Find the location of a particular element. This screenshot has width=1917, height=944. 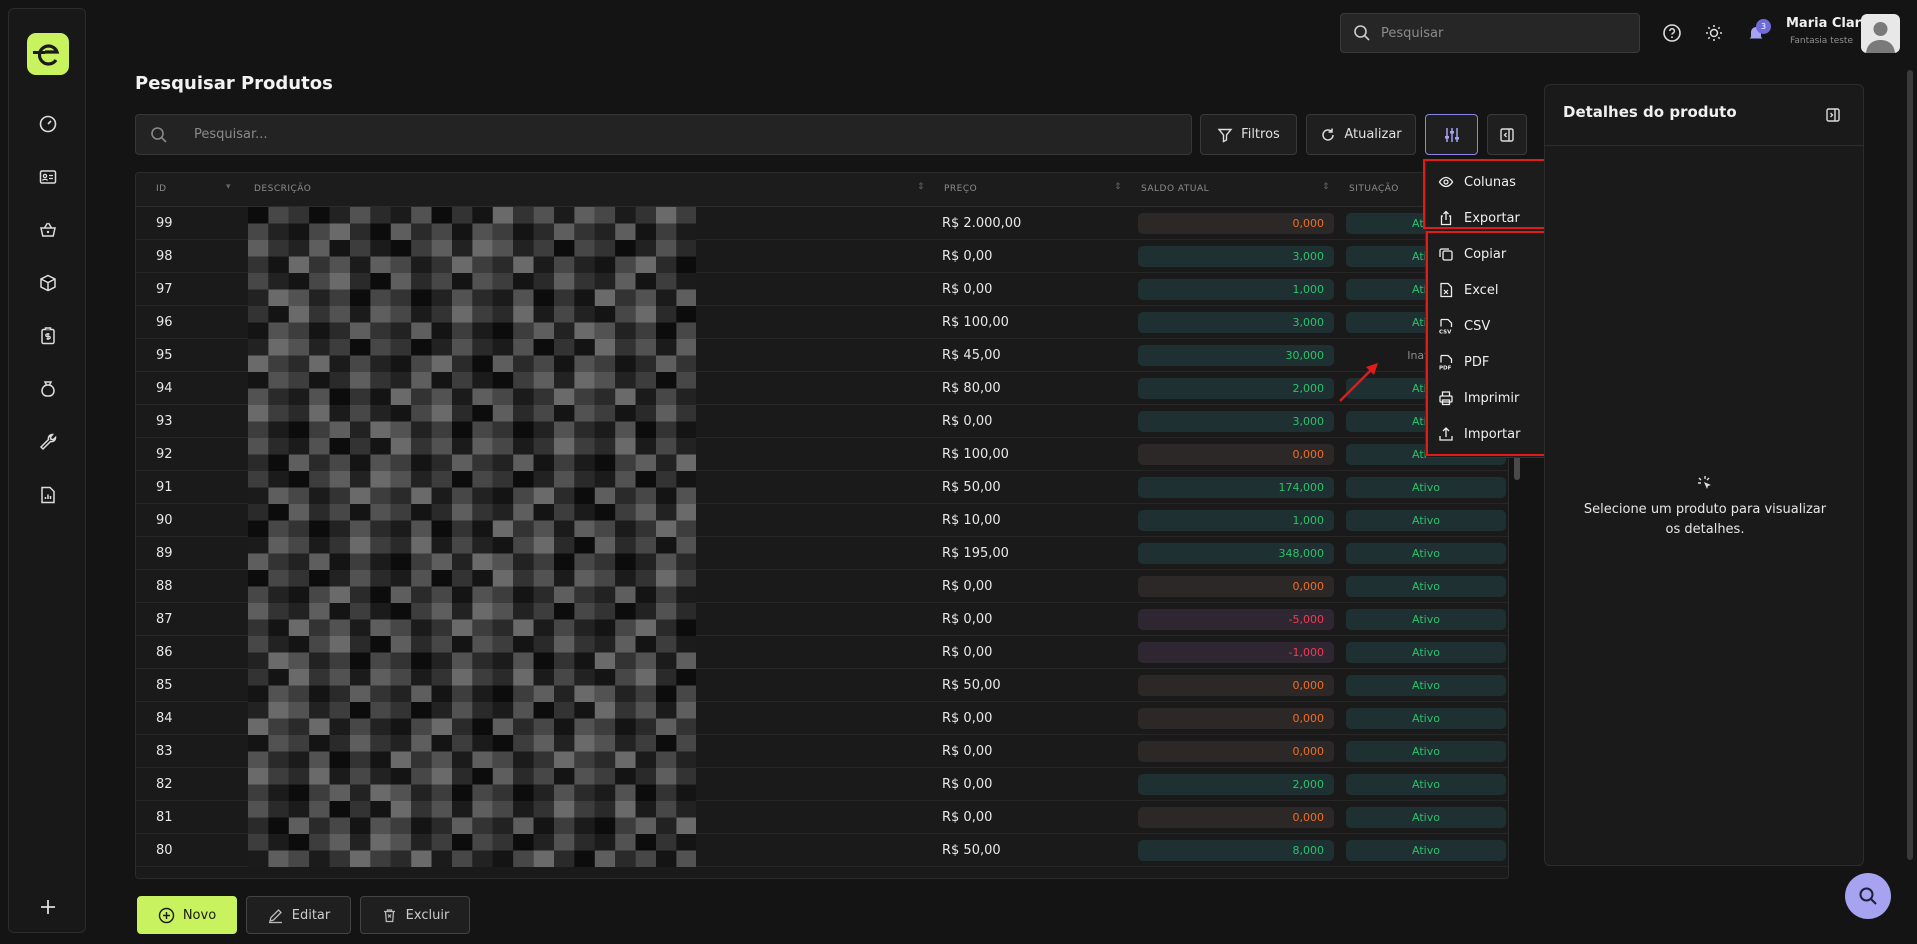

table-row: 92R$ 100,000,000Ativo is located at coordinates (822, 454).